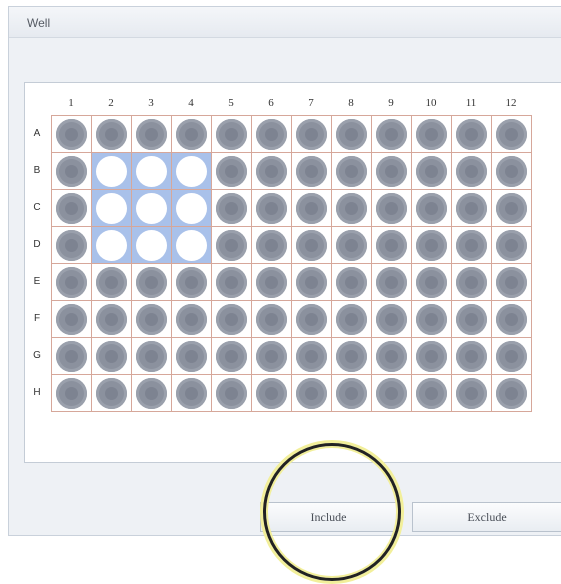  What do you see at coordinates (431, 103) in the screenshot?
I see `column-label: 10` at bounding box center [431, 103].